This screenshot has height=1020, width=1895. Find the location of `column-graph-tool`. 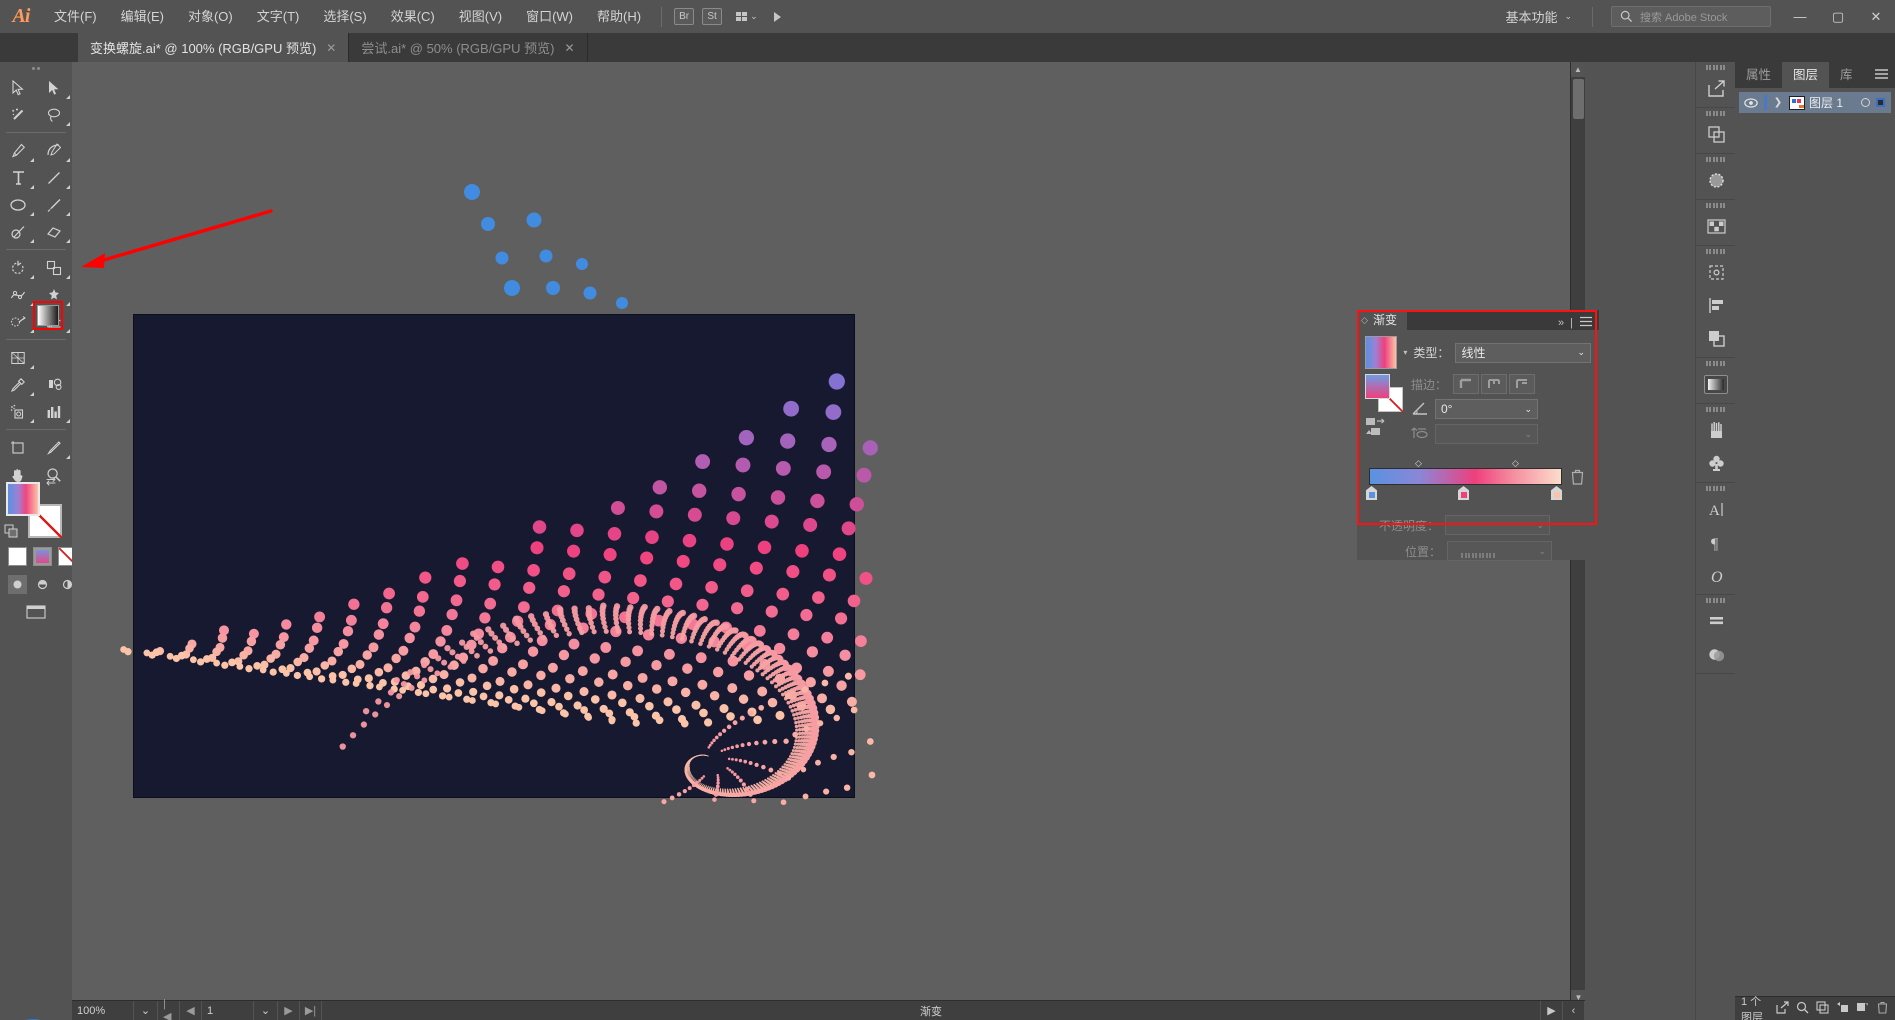

column-graph-tool is located at coordinates (54, 411).